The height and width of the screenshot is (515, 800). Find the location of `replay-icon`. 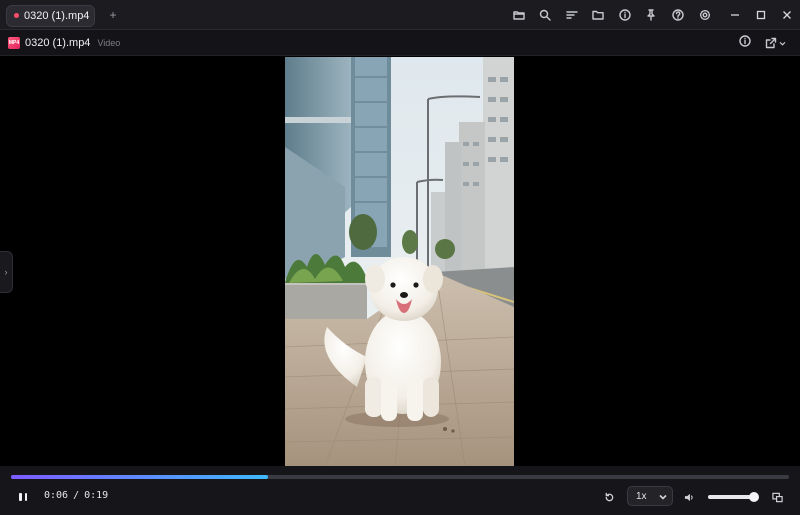

replay-icon is located at coordinates (609, 497).